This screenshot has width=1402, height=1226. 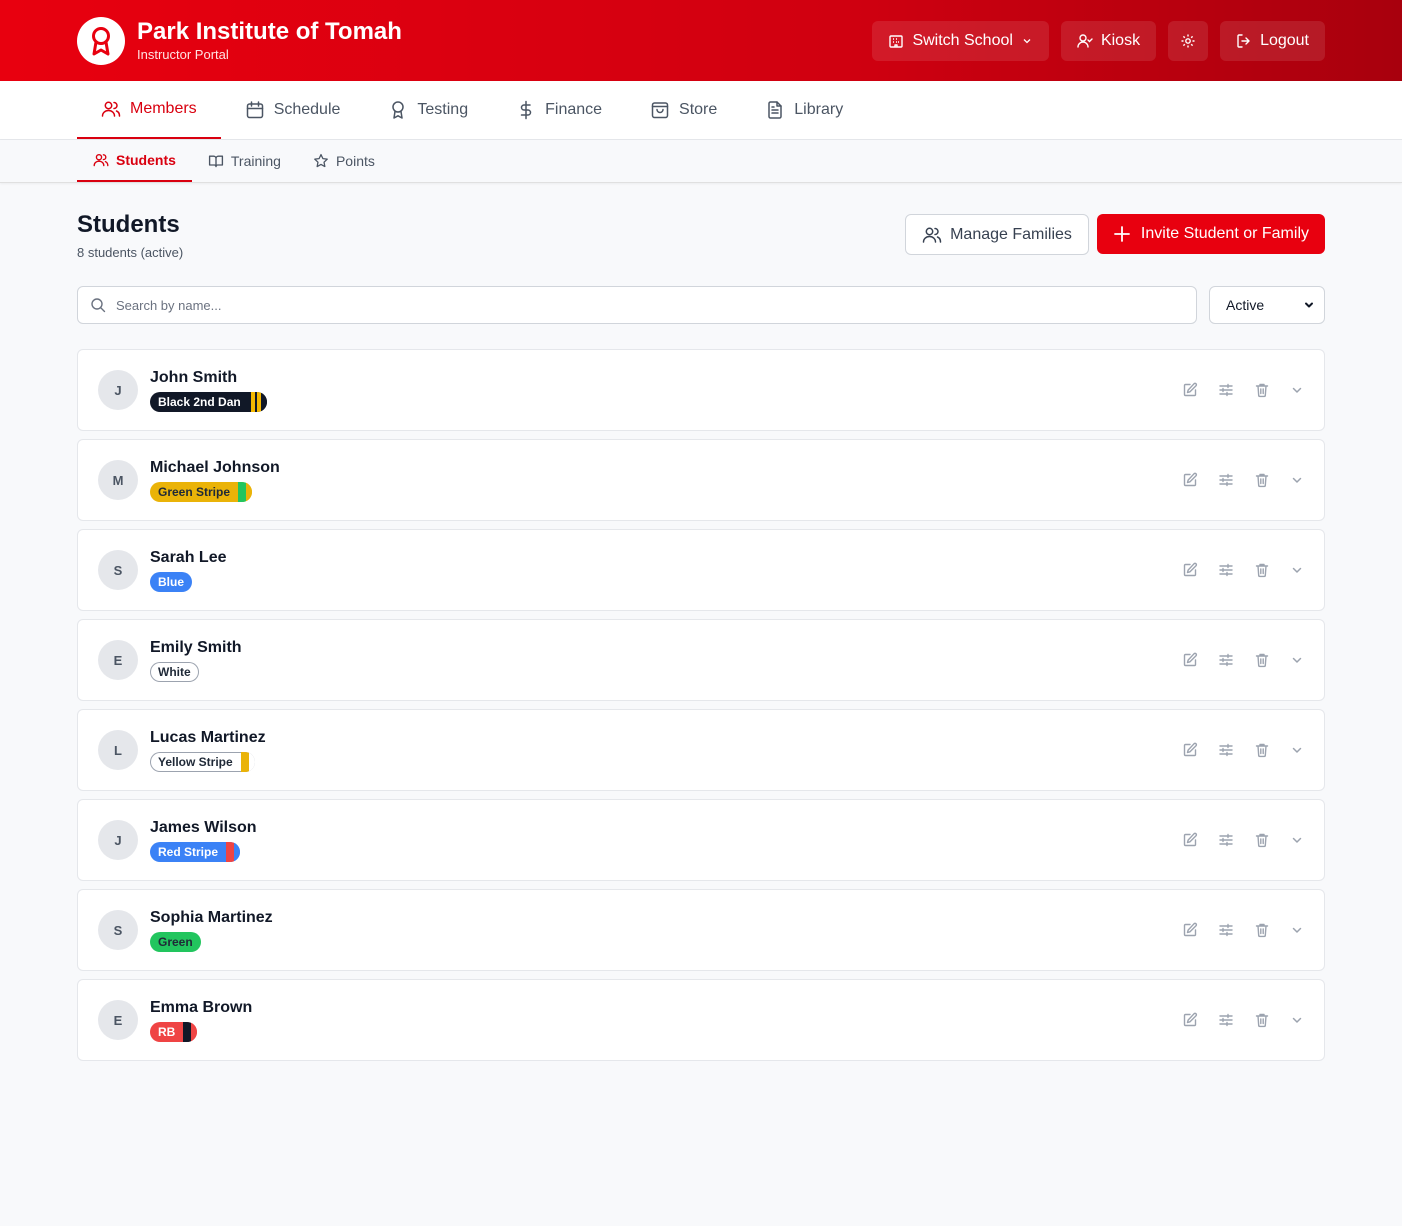 I want to click on avatar: S, so click(x=118, y=570).